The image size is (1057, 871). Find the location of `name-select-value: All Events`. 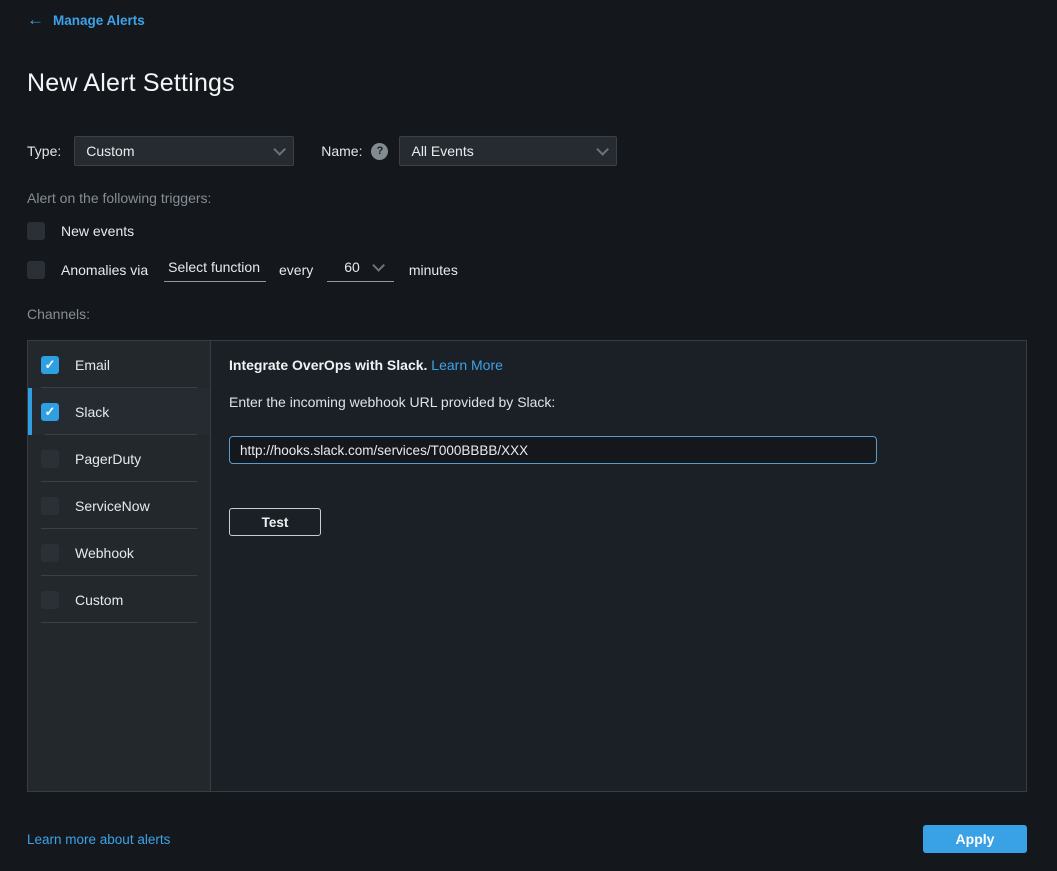

name-select-value: All Events is located at coordinates (442, 151).